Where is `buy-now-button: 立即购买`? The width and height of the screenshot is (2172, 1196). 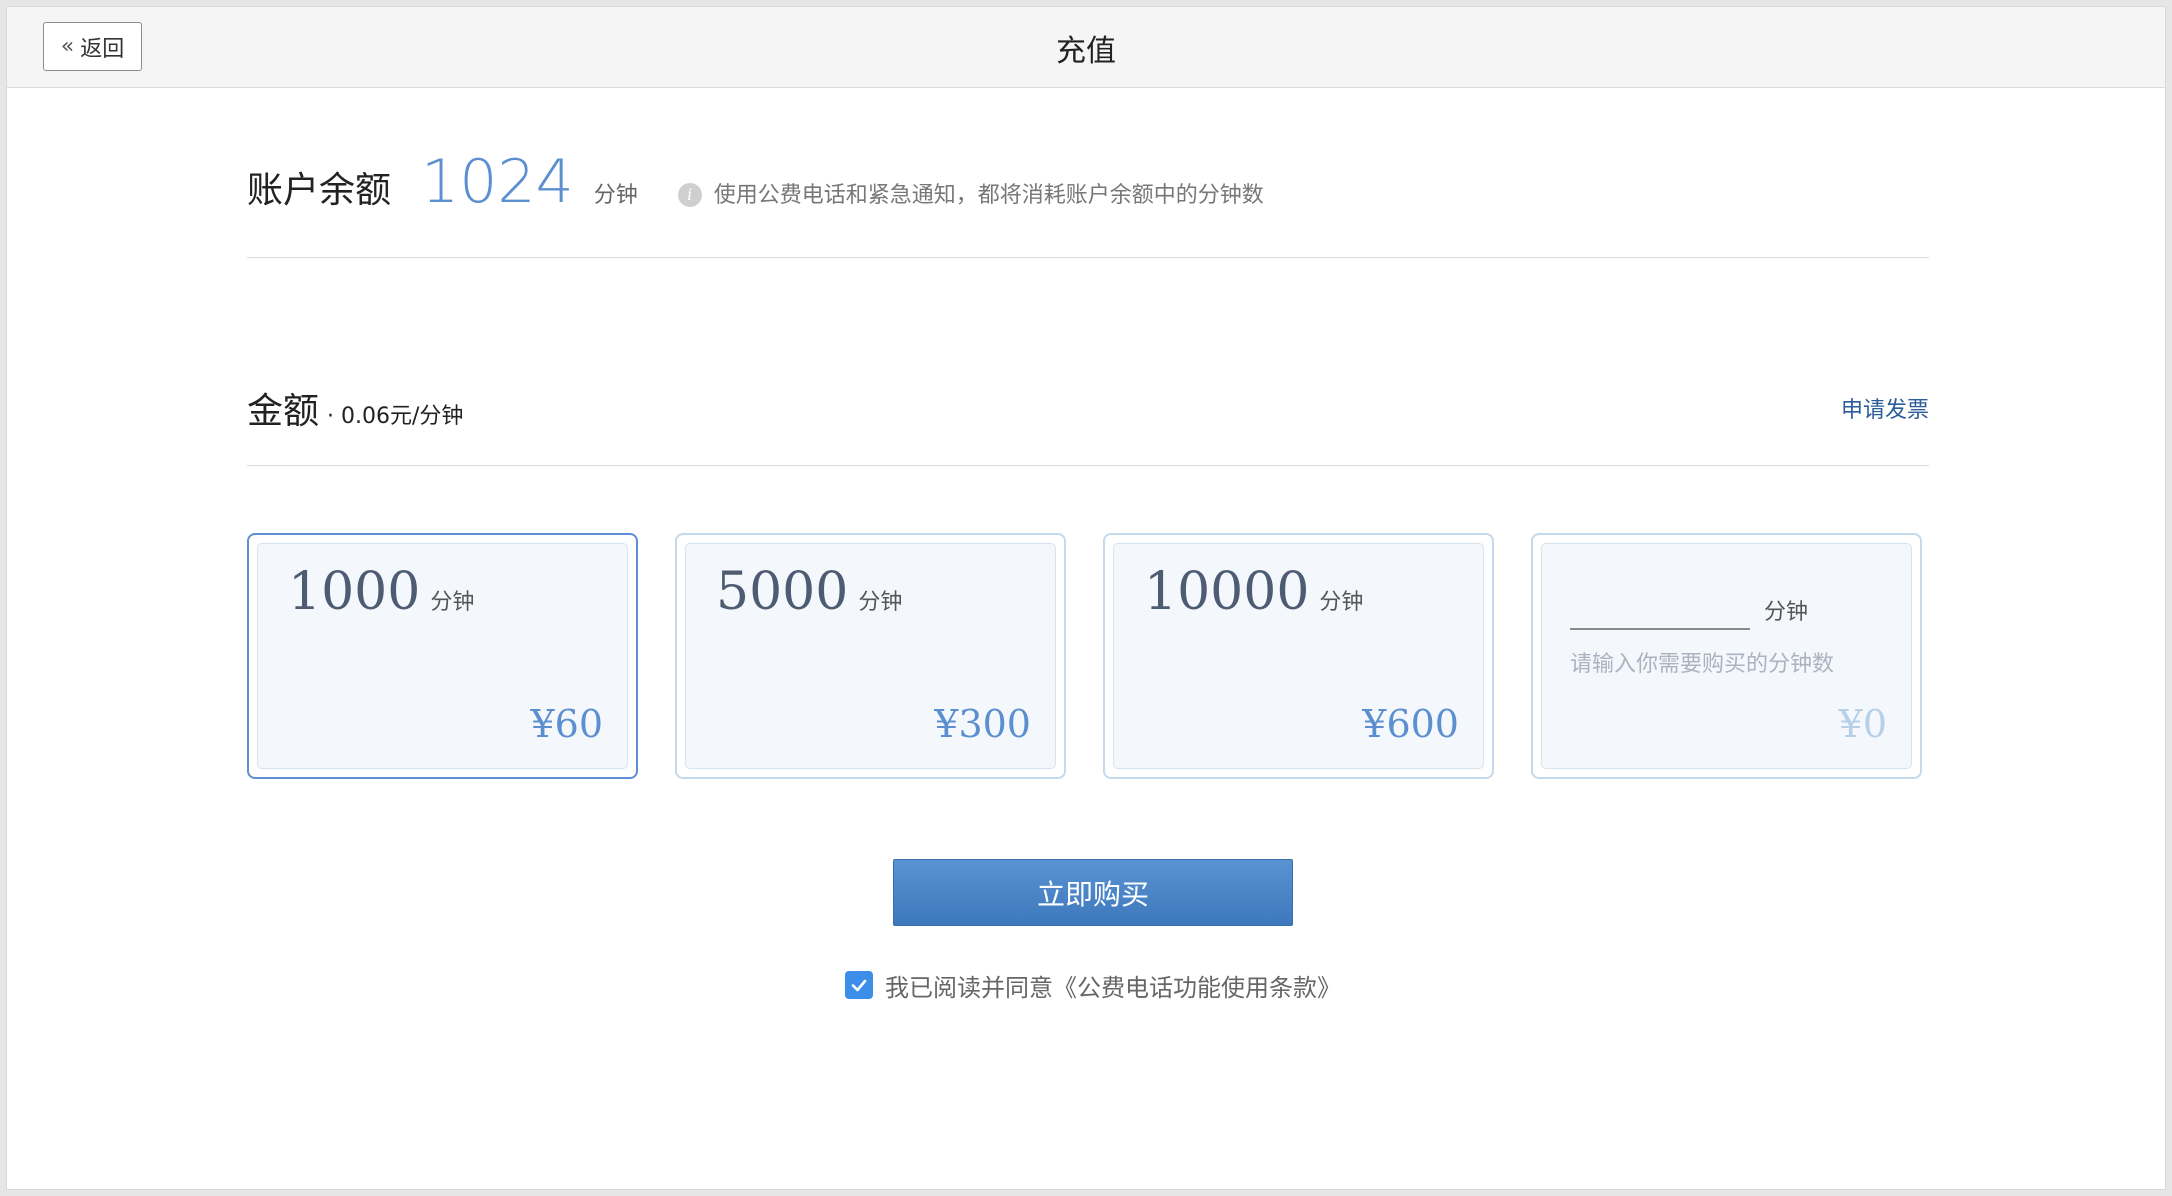 buy-now-button: 立即购买 is located at coordinates (1093, 892).